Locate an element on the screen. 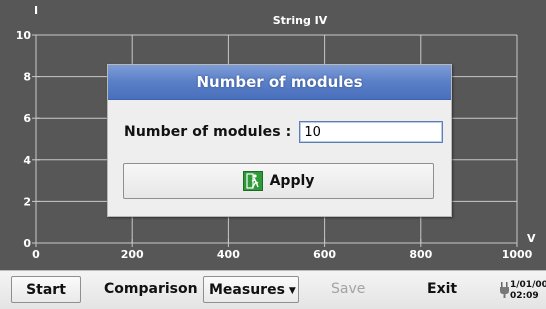  apply-button-label: Apply is located at coordinates (292, 181).